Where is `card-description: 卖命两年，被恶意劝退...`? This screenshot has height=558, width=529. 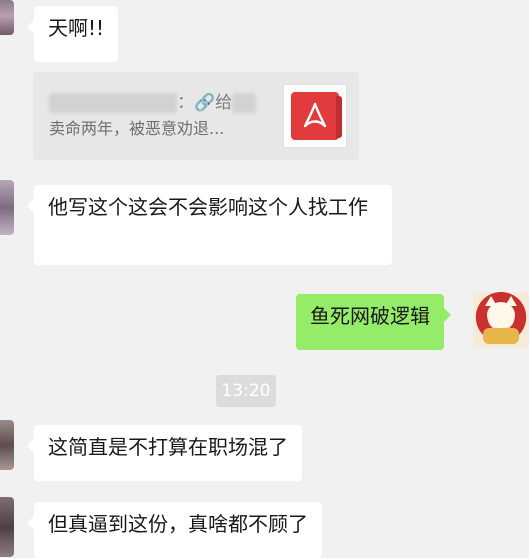
card-description: 卖命两年，被恶意劝退... is located at coordinates (137, 128).